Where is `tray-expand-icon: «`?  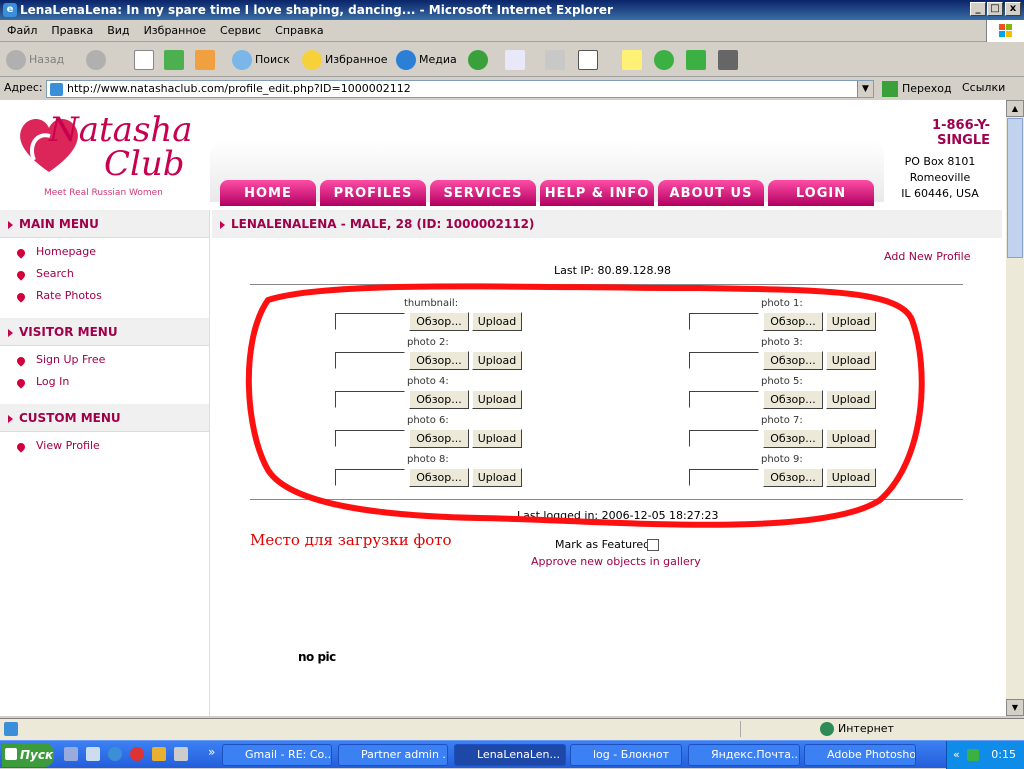 tray-expand-icon: « is located at coordinates (956, 755).